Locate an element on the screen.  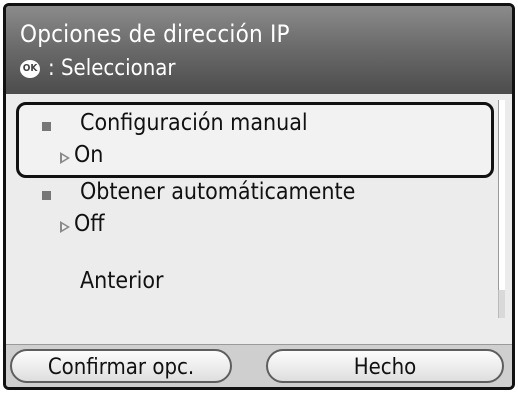
screen-title: Opciones de dirección IP is located at coordinates (155, 34).